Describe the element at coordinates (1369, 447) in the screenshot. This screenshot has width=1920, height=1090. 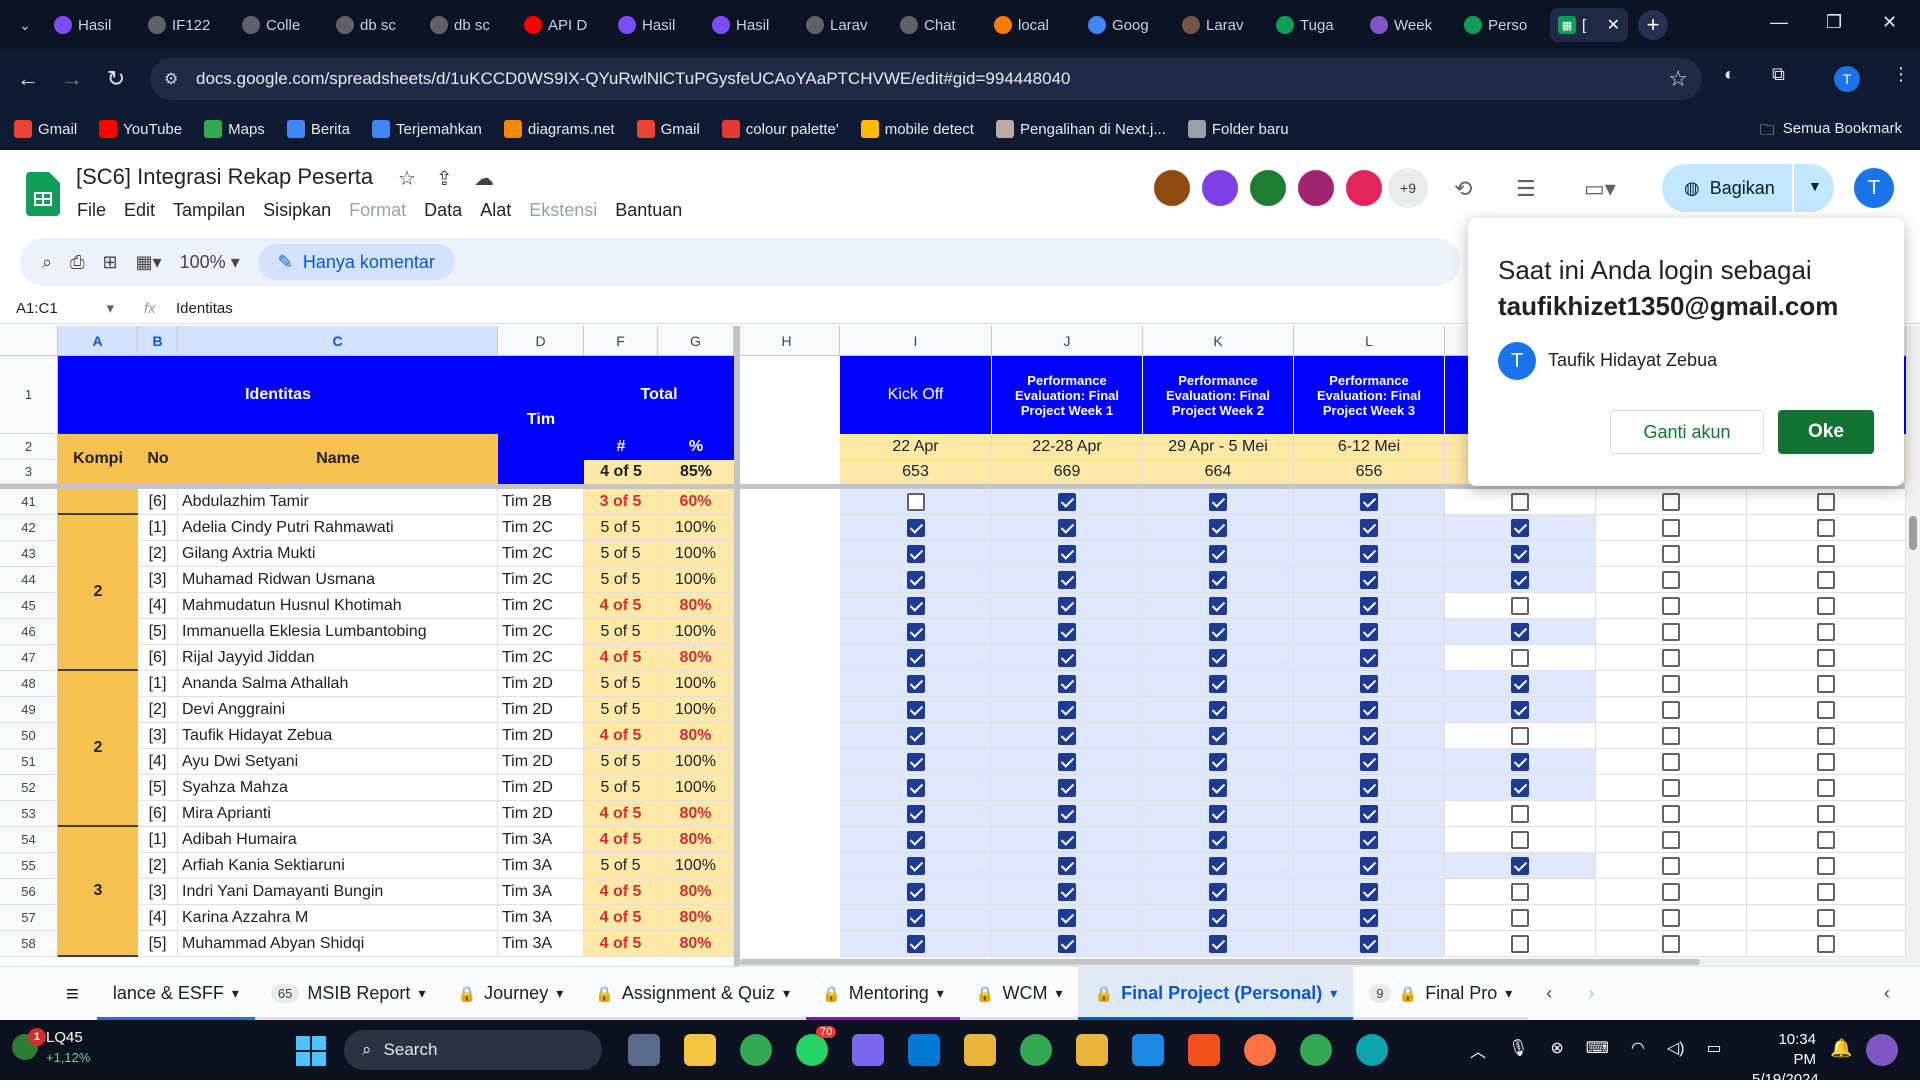
I see `week-date: 6-12 Mei` at that location.